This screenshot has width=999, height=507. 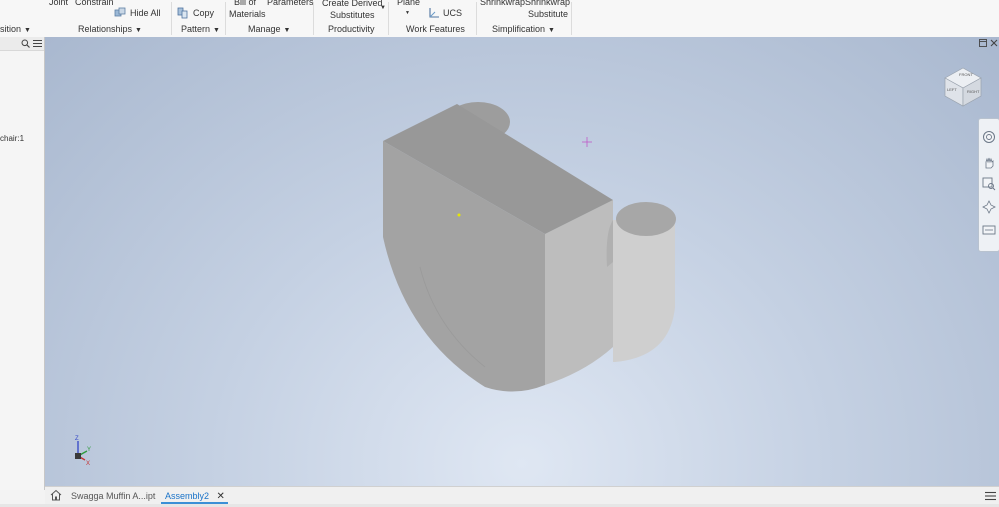 What do you see at coordinates (989, 230) in the screenshot?
I see `look-at-icon` at bounding box center [989, 230].